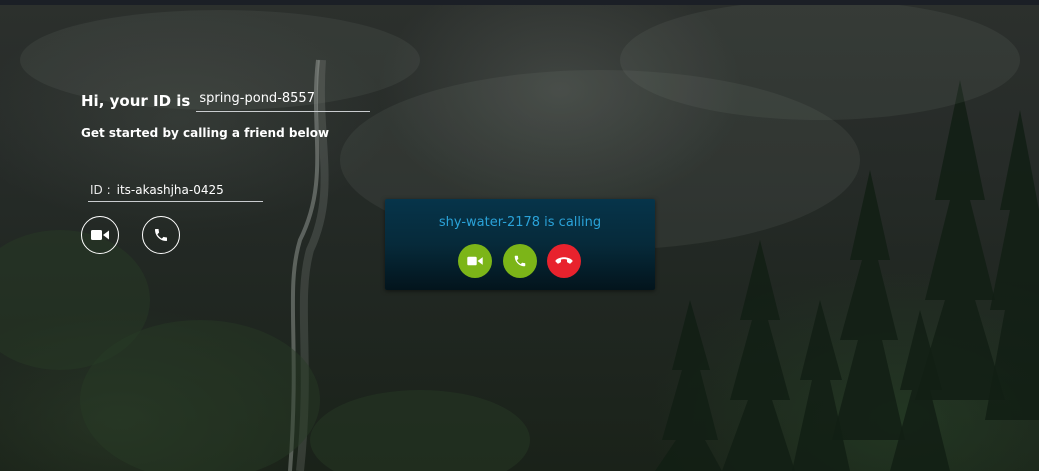 Image resolution: width=1039 pixels, height=471 pixels. What do you see at coordinates (136, 101) in the screenshot?
I see `greeting-label: Hi, your ID is` at bounding box center [136, 101].